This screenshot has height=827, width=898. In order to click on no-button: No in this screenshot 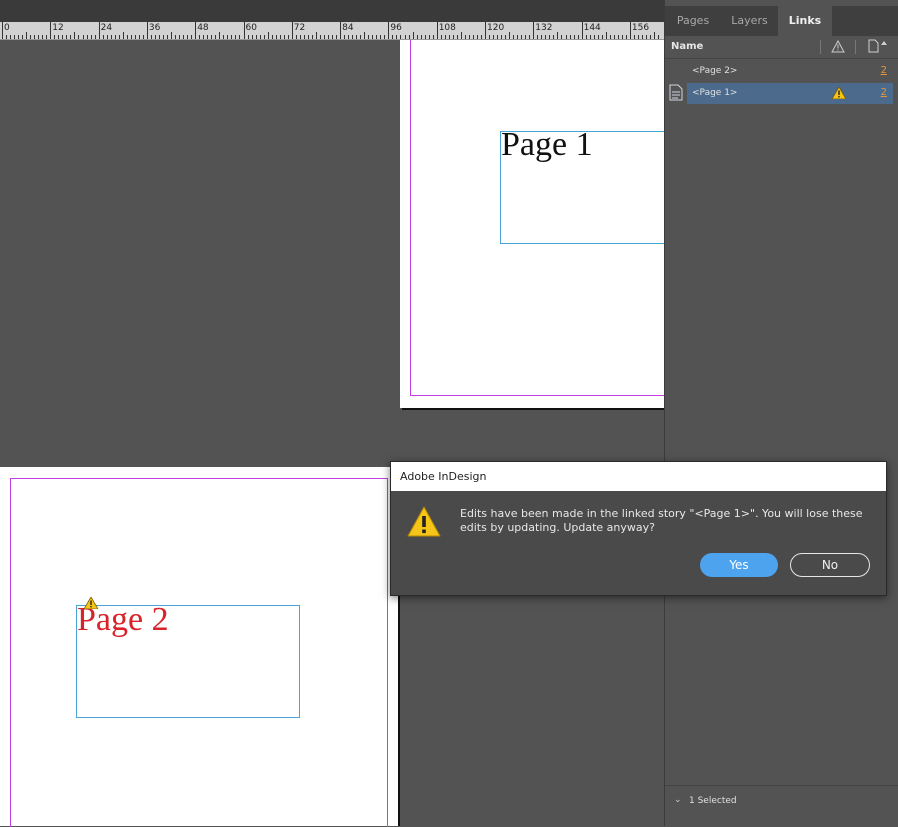, I will do `click(830, 565)`.